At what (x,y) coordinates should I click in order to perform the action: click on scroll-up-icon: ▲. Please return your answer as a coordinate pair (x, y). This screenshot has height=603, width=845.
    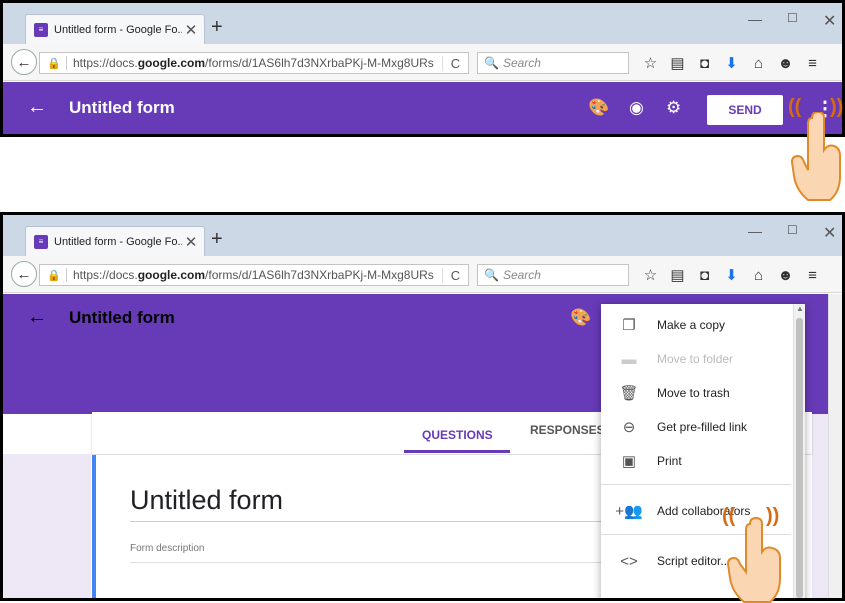
    Looking at the image, I should click on (800, 308).